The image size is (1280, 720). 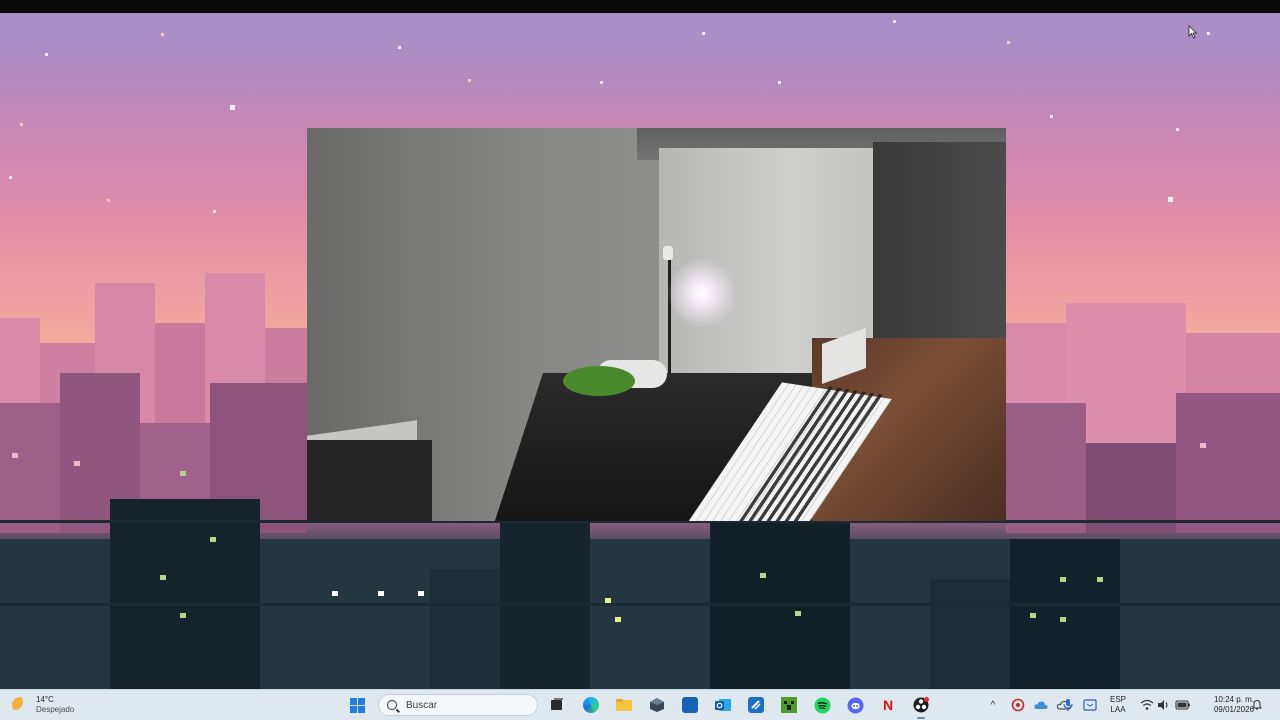 I want to click on language-indicator: ESP LAA, so click(x=1118, y=705).